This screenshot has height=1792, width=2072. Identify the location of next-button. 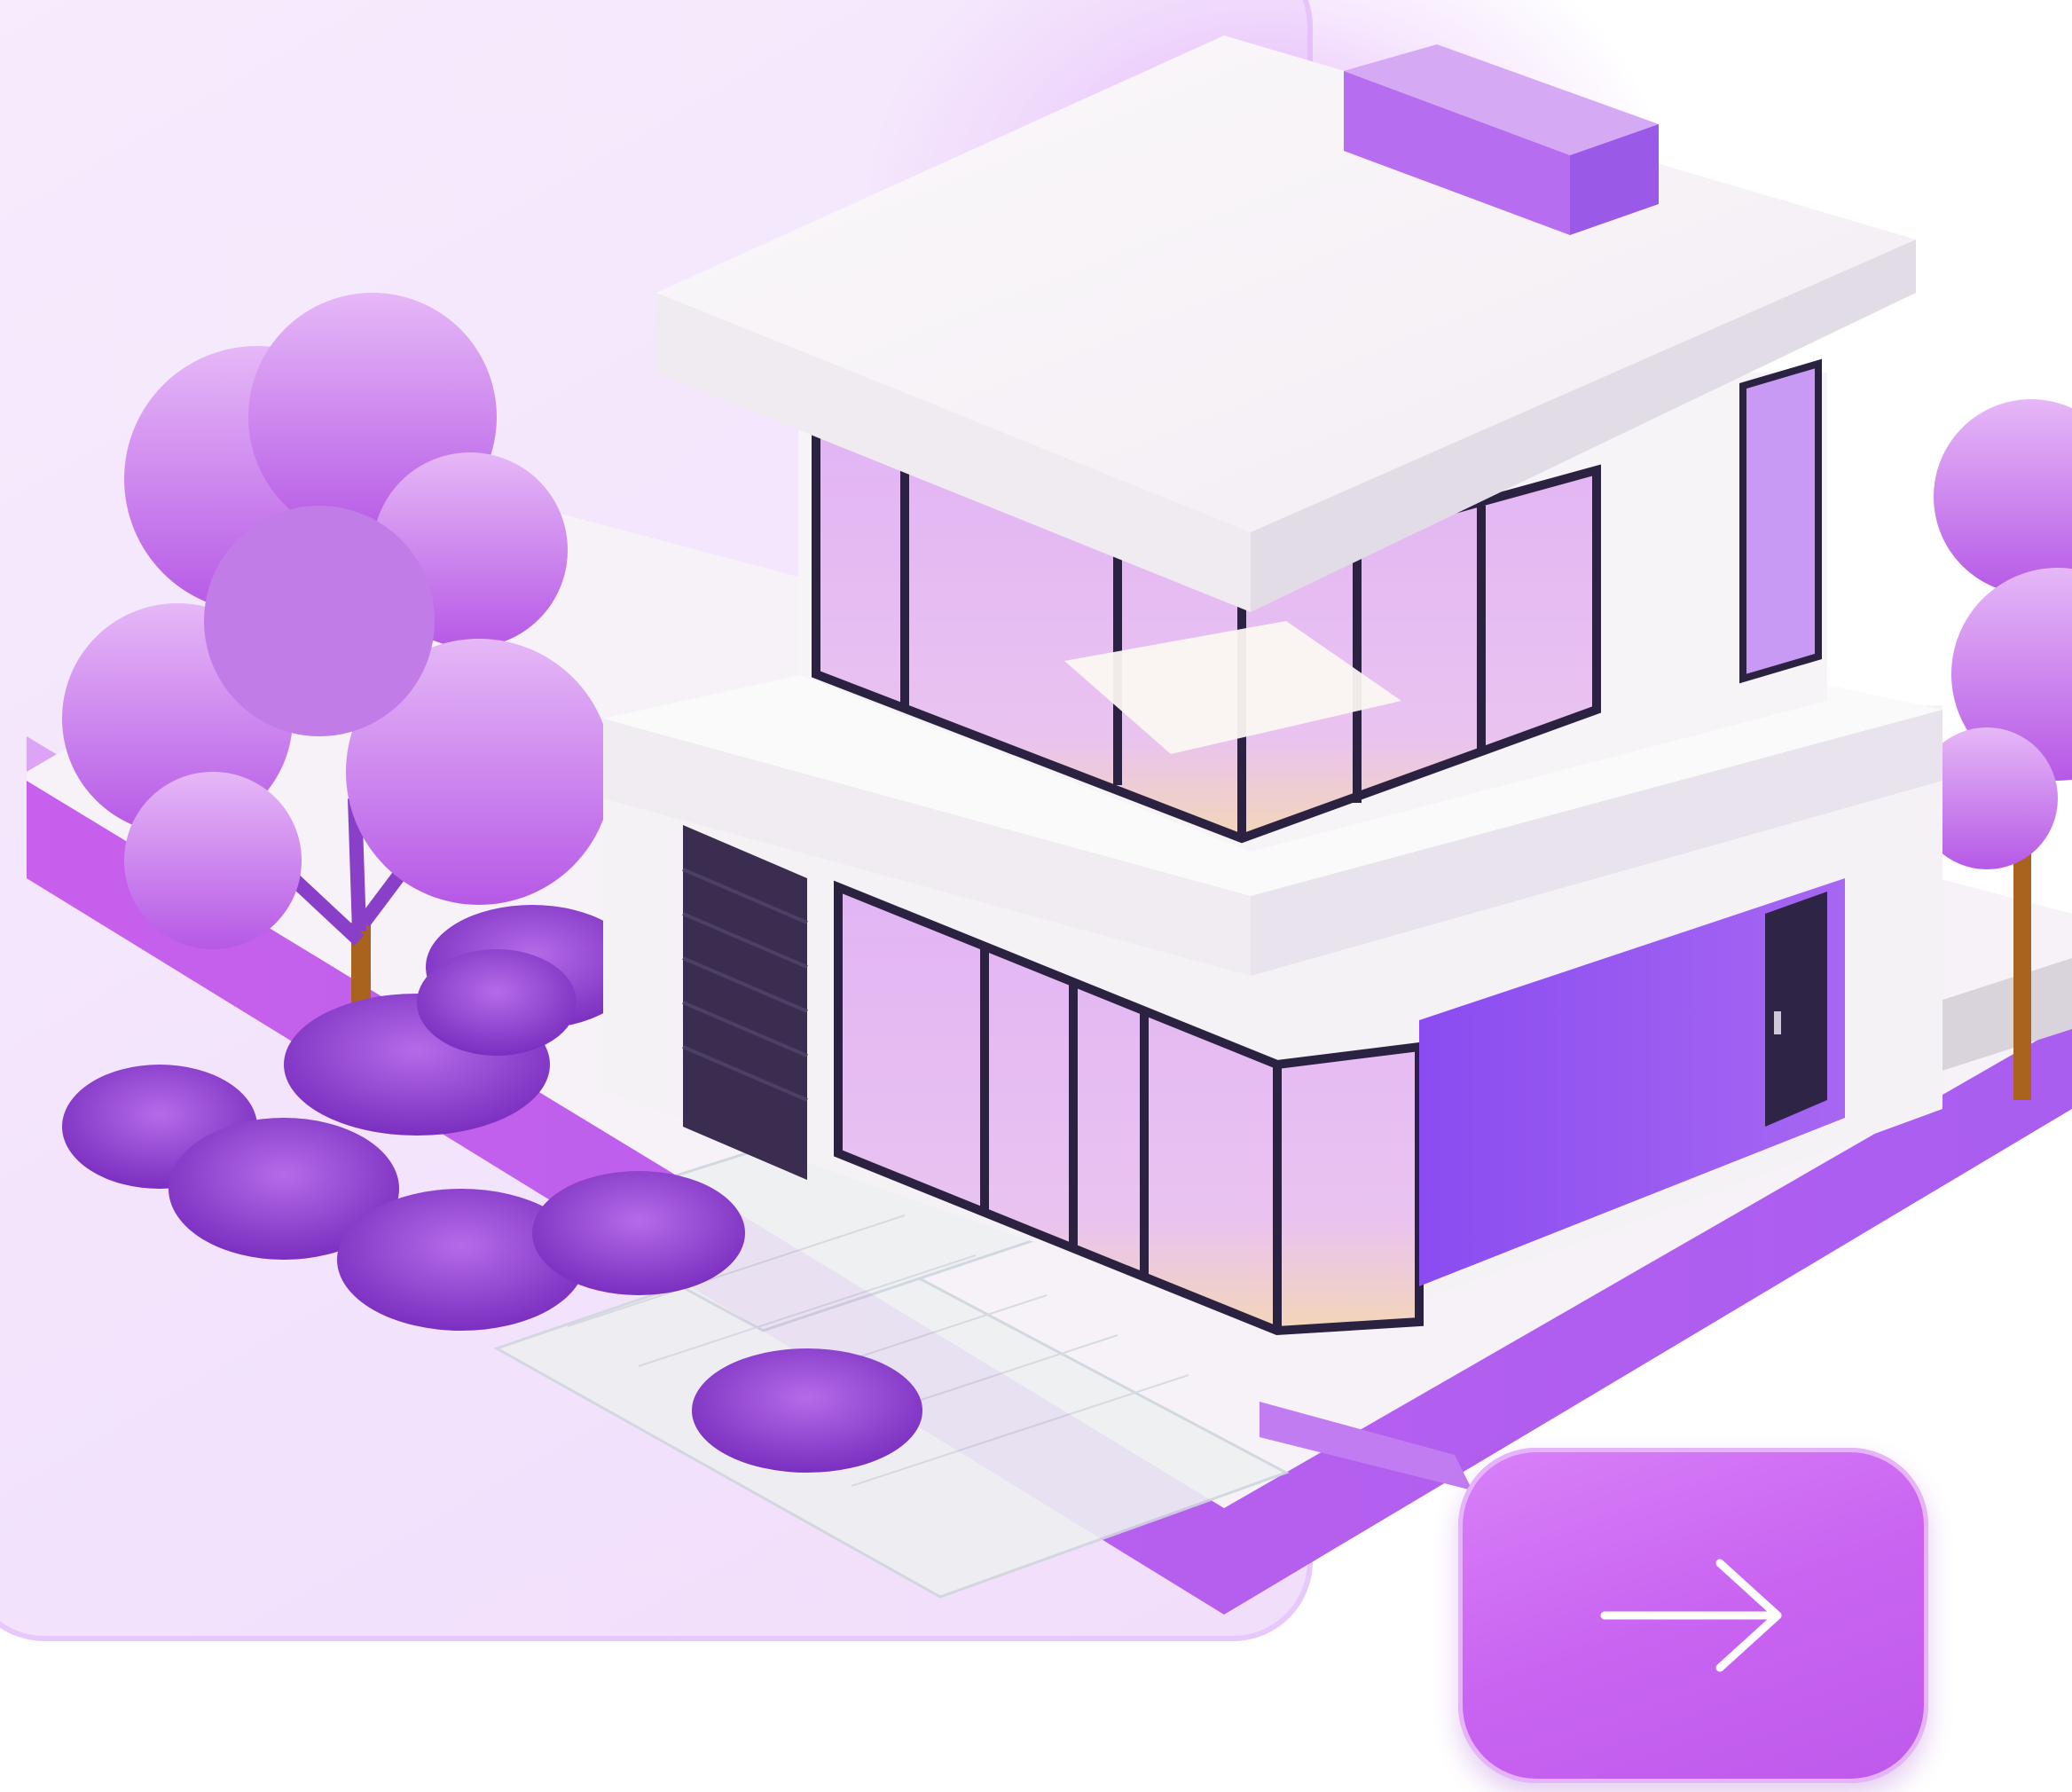
(1693, 1615).